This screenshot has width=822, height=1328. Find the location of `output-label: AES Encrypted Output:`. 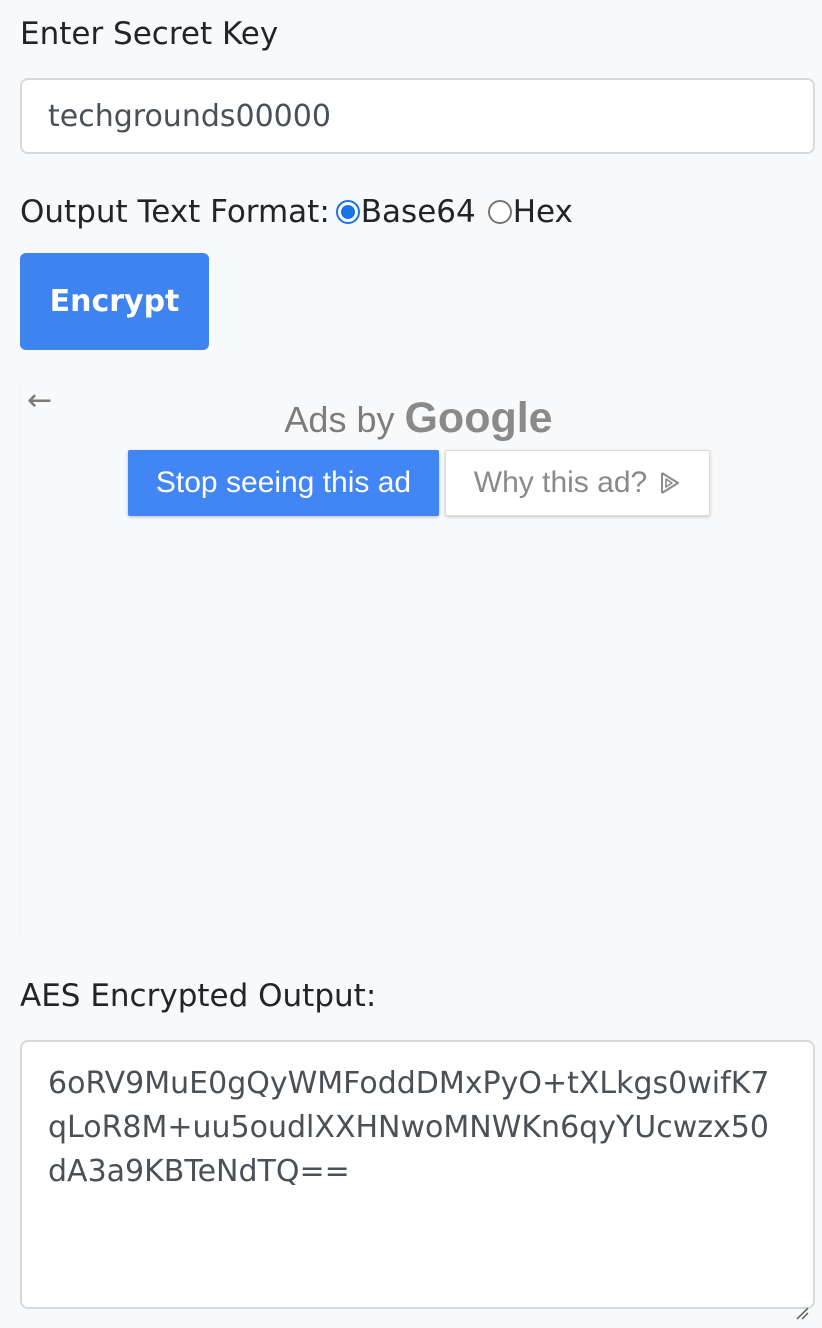

output-label: AES Encrypted Output: is located at coordinates (198, 996).